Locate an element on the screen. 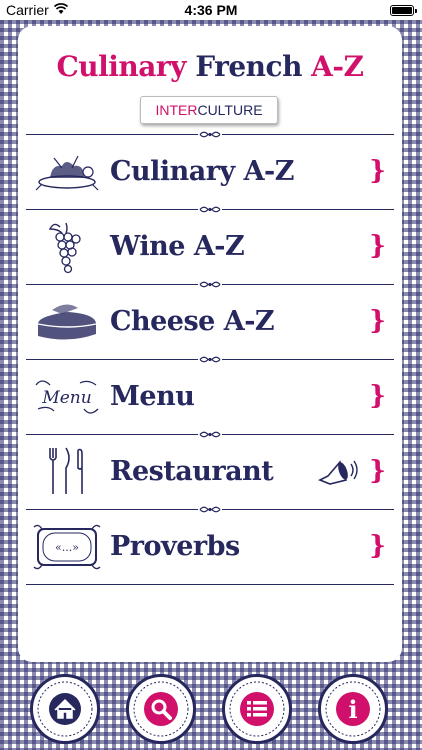 The height and width of the screenshot is (750, 422). speaker-icon is located at coordinates (338, 472).